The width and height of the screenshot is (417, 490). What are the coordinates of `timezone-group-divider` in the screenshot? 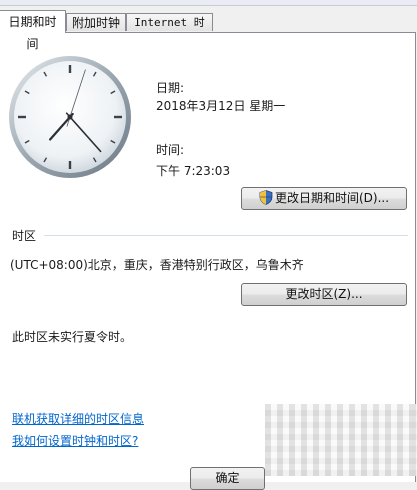 It's located at (226, 235).